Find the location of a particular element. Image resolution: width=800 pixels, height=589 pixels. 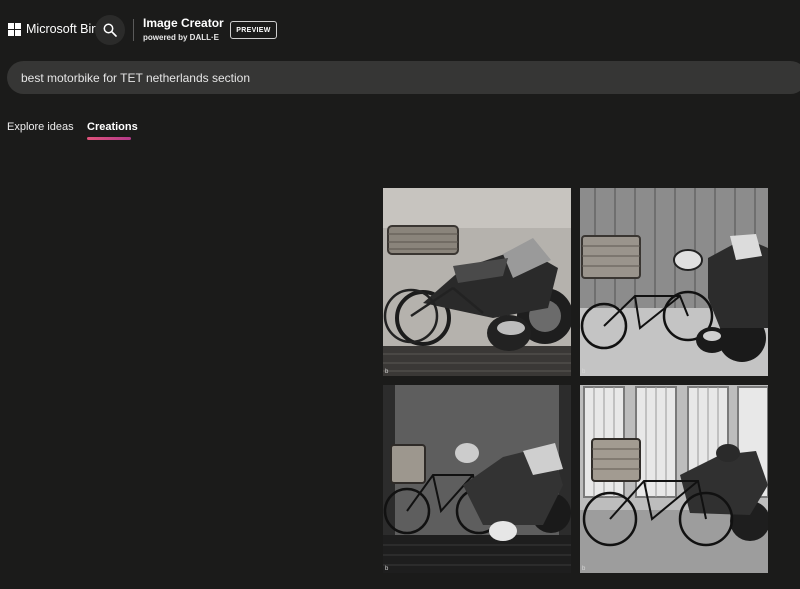

search-icon is located at coordinates (110, 30).